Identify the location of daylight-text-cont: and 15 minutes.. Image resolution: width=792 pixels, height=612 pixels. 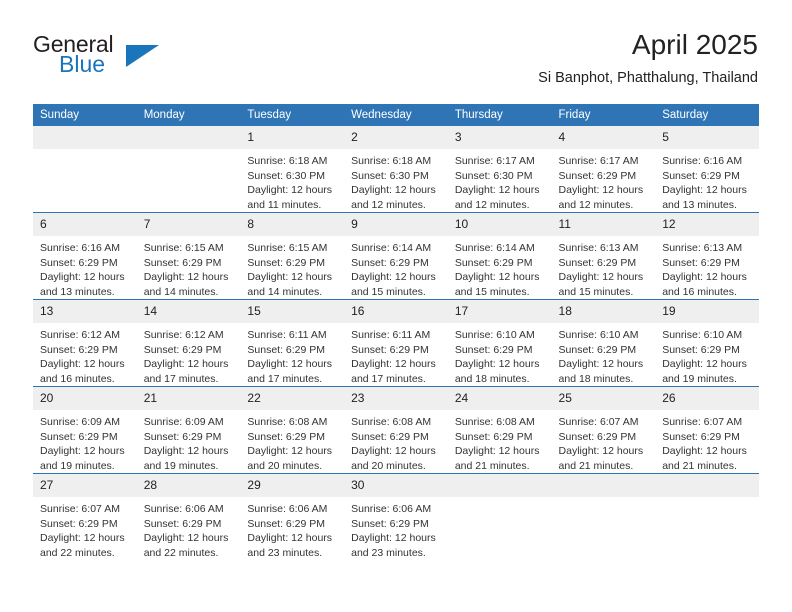
(388, 291).